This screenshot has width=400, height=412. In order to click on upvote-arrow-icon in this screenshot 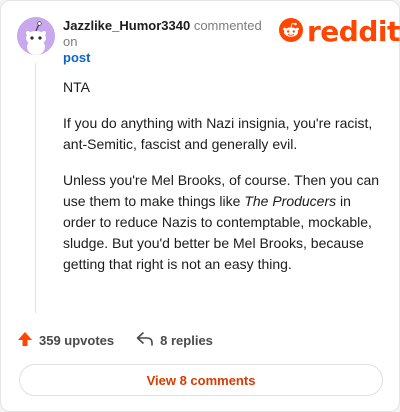, I will do `click(28, 340)`.